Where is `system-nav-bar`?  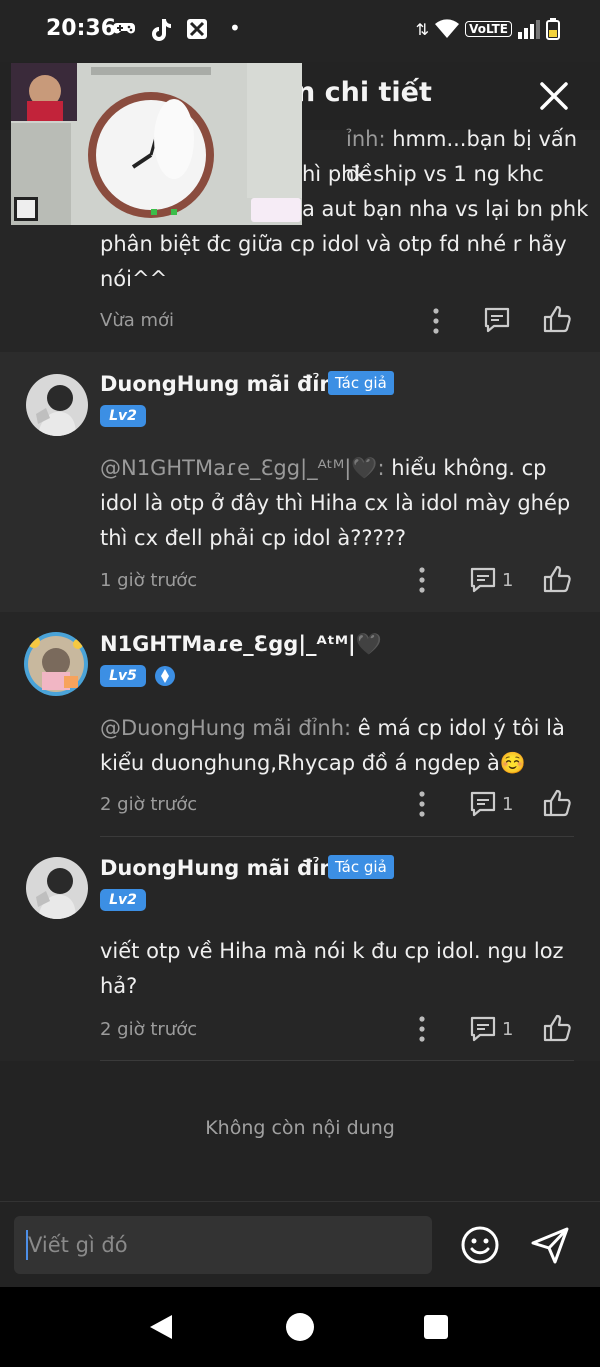 system-nav-bar is located at coordinates (300, 1327).